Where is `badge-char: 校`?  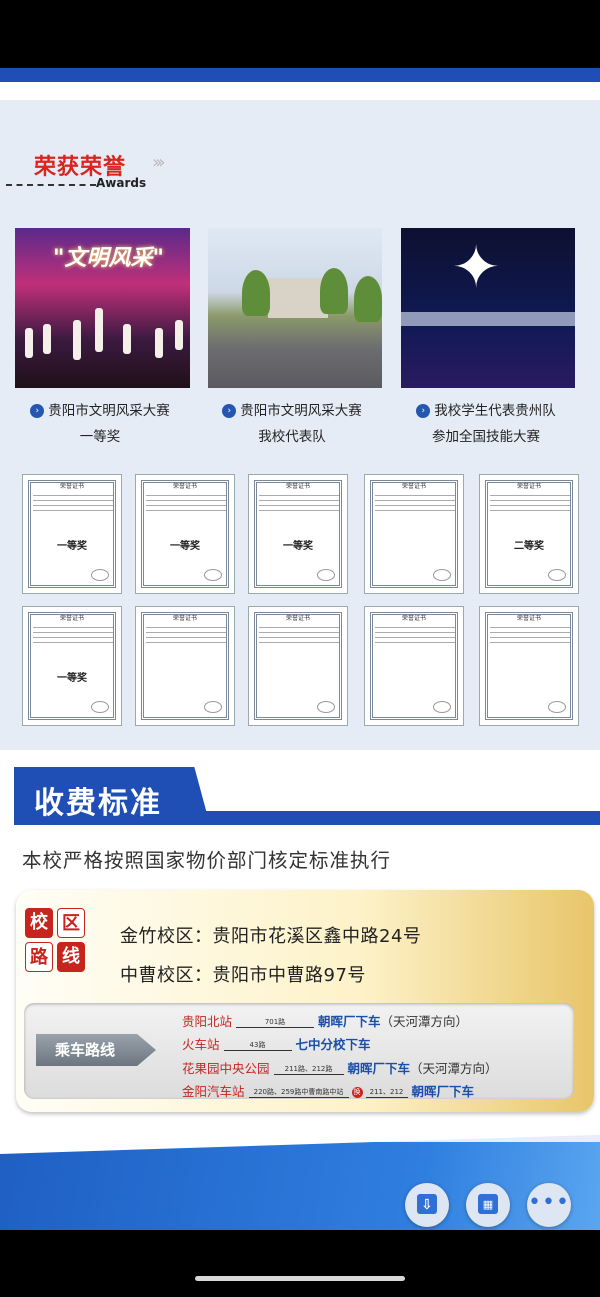
badge-char: 校 is located at coordinates (39, 923).